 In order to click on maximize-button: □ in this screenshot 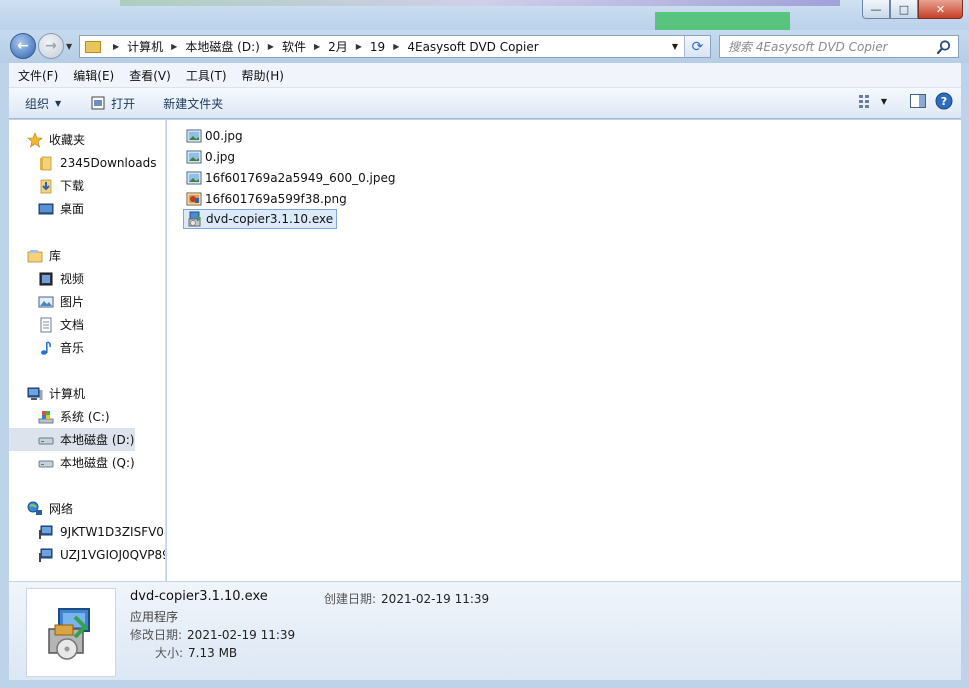, I will do `click(904, 9)`.